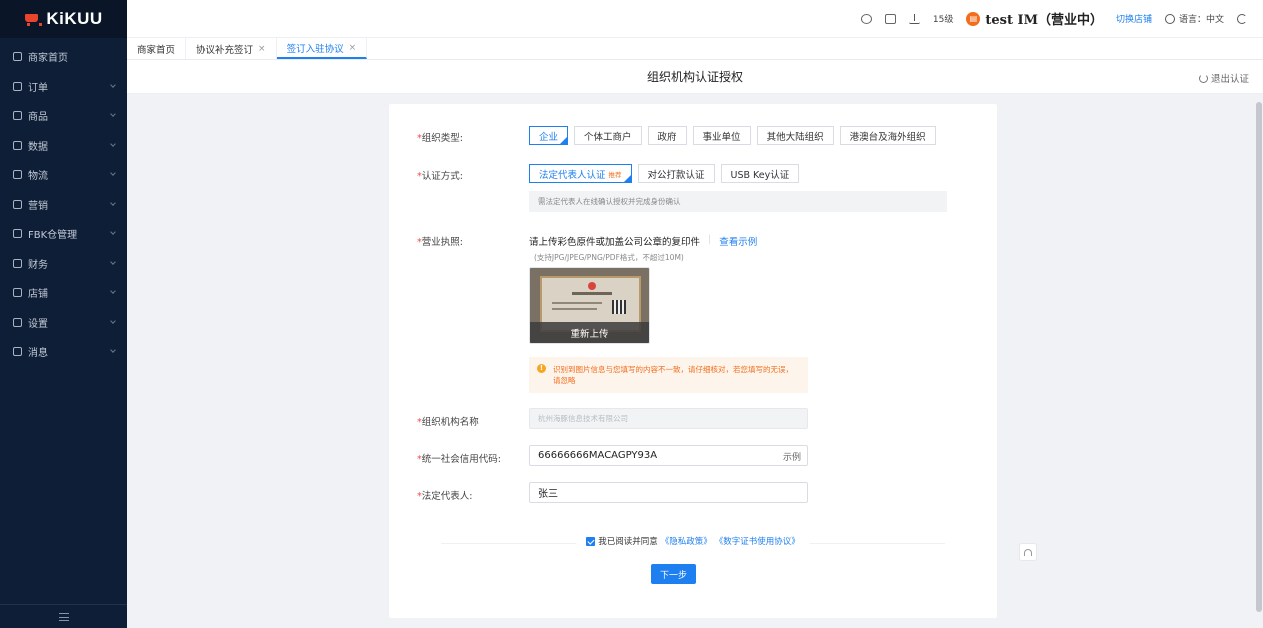  What do you see at coordinates (695, 49) in the screenshot?
I see `page-tabs: 商家首页 协议补充签订 × 签订入驻协议 ×` at bounding box center [695, 49].